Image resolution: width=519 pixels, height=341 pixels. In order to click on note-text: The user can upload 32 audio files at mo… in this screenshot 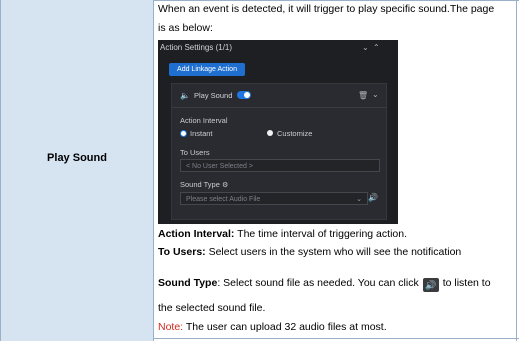, I will do `click(285, 327)`.